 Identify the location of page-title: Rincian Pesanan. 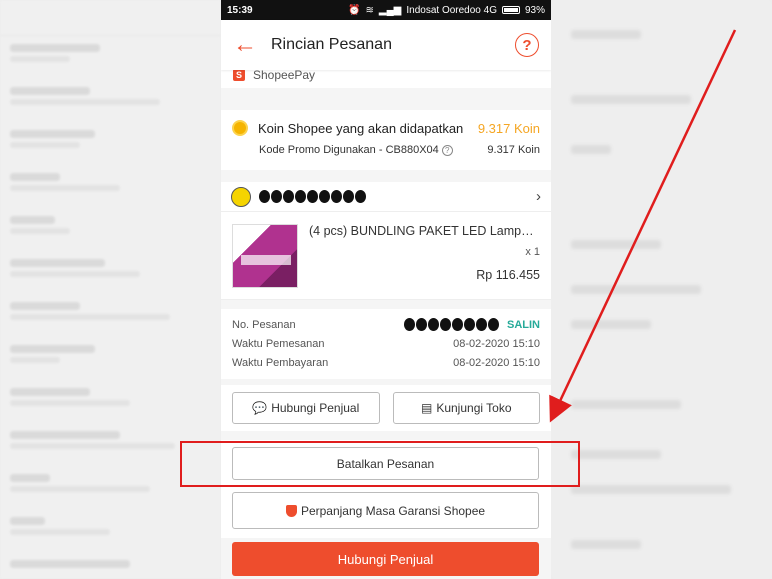
(331, 44).